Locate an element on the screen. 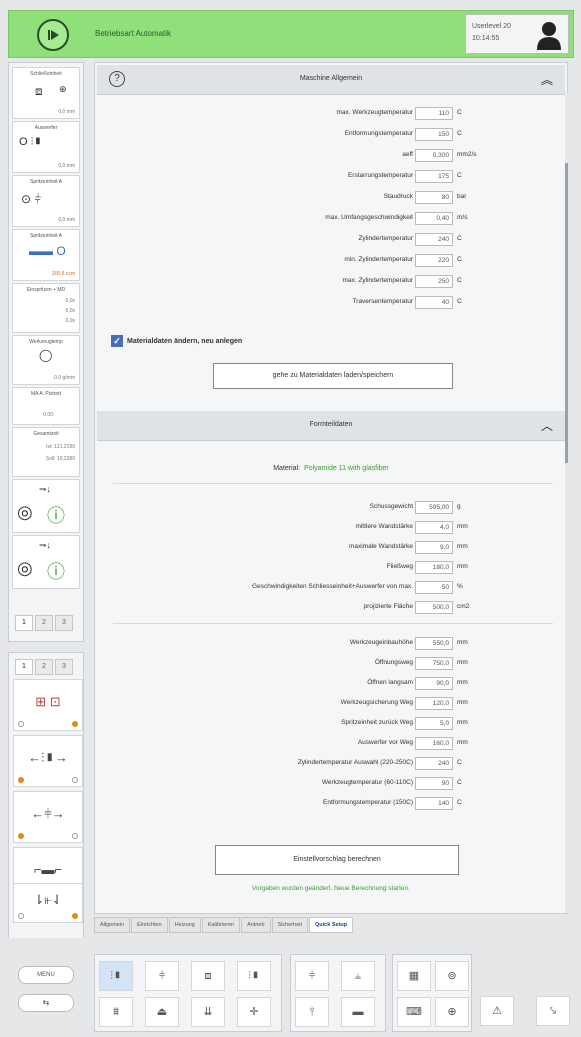  collapse-double-chevron-icon: ︽ is located at coordinates (547, 79).